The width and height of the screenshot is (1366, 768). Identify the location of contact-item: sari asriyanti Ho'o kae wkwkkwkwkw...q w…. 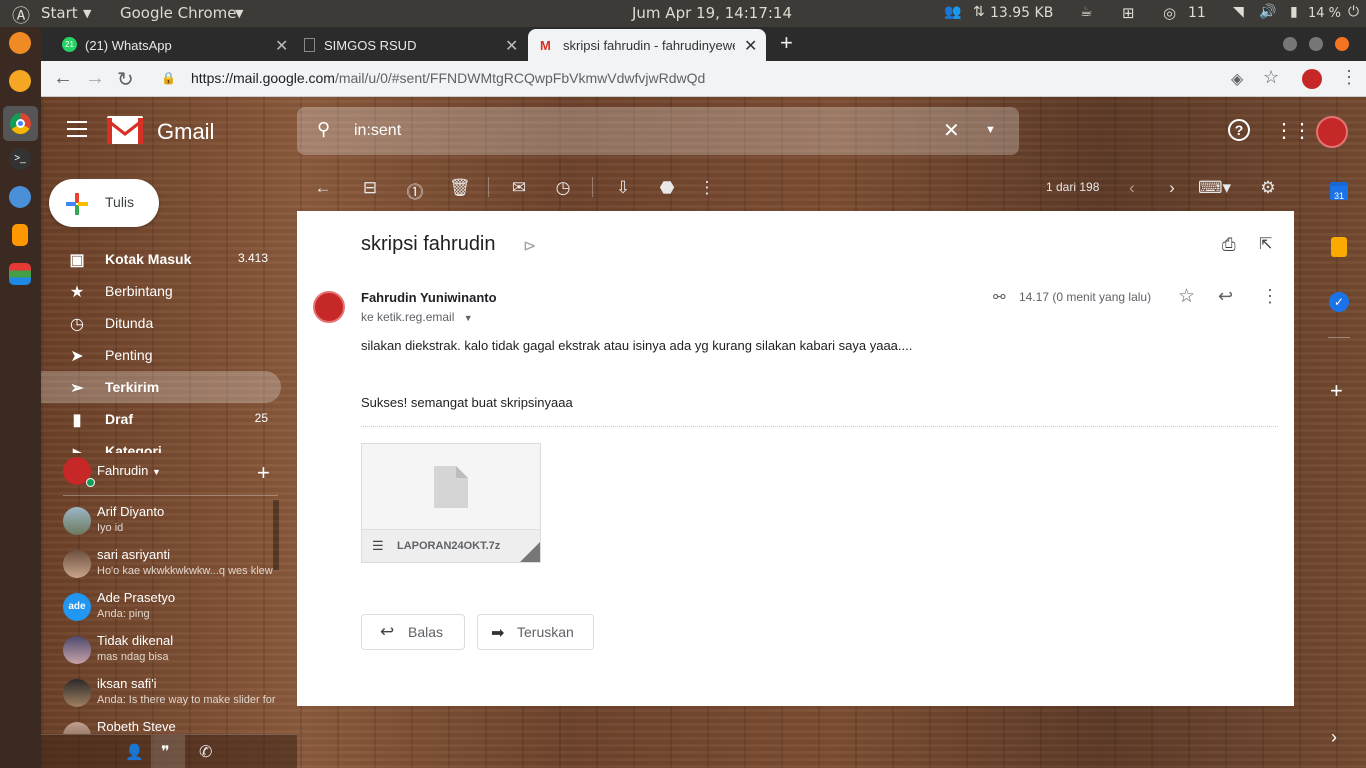
(170, 567).